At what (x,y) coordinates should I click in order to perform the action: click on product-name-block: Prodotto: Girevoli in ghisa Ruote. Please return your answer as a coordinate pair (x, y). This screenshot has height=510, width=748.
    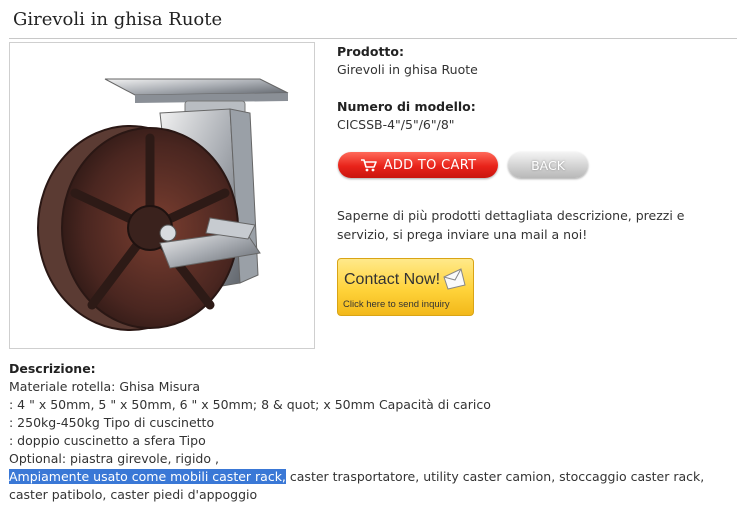
    Looking at the image, I should click on (407, 60).